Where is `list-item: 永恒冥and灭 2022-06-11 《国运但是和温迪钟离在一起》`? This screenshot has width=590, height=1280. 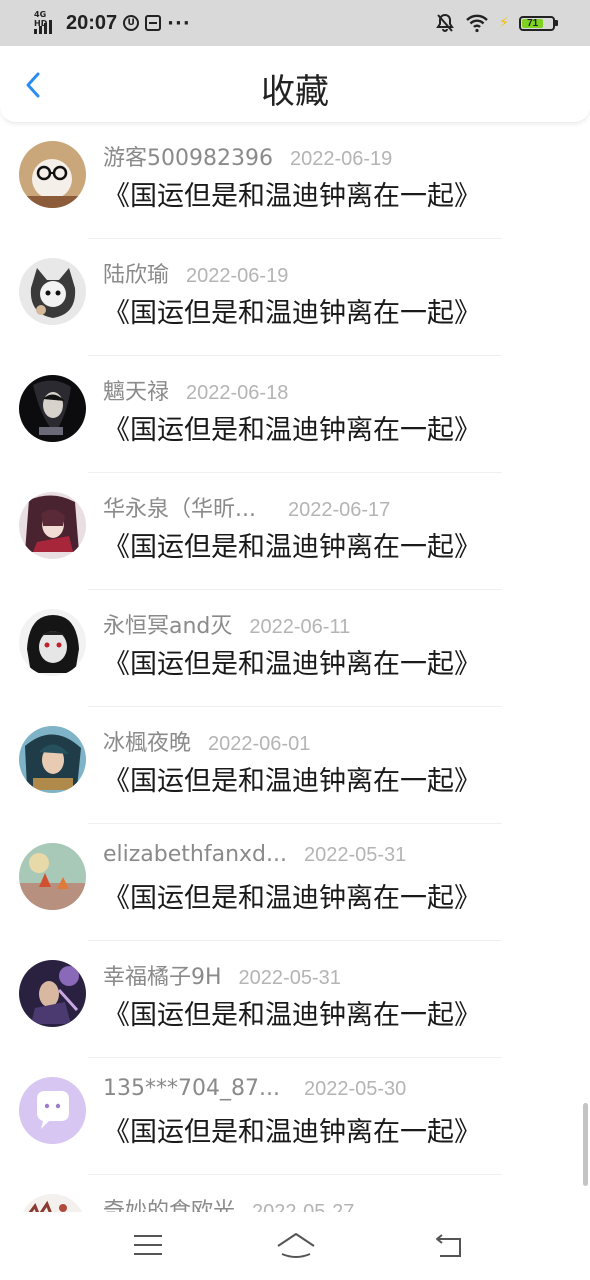 list-item: 永恒冥and灭 2022-06-11 《国运但是和温迪钟离在一起》 is located at coordinates (295, 648).